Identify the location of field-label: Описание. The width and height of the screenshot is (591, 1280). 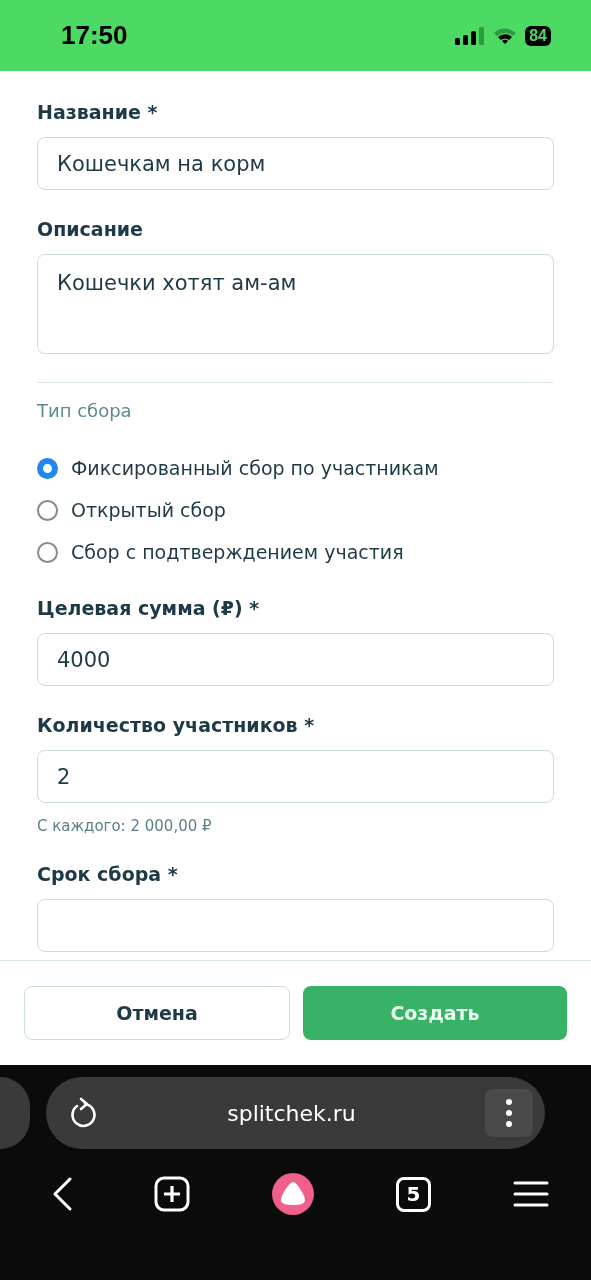
(90, 229).